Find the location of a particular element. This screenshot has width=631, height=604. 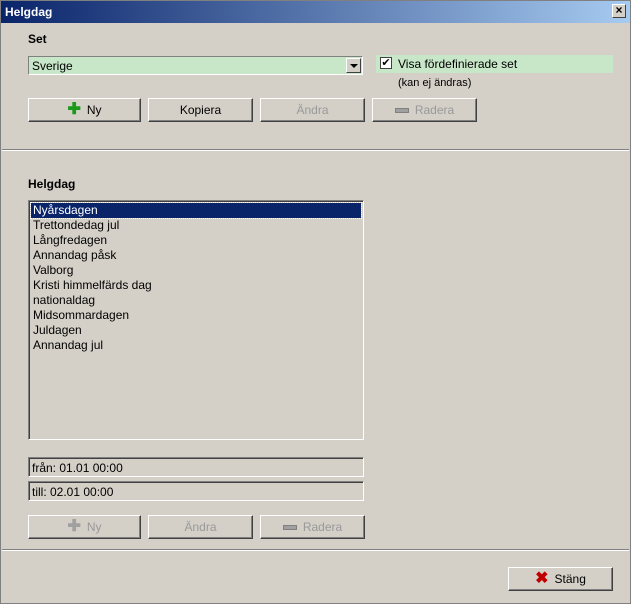

holiday-label: Helgdag is located at coordinates (52, 184).